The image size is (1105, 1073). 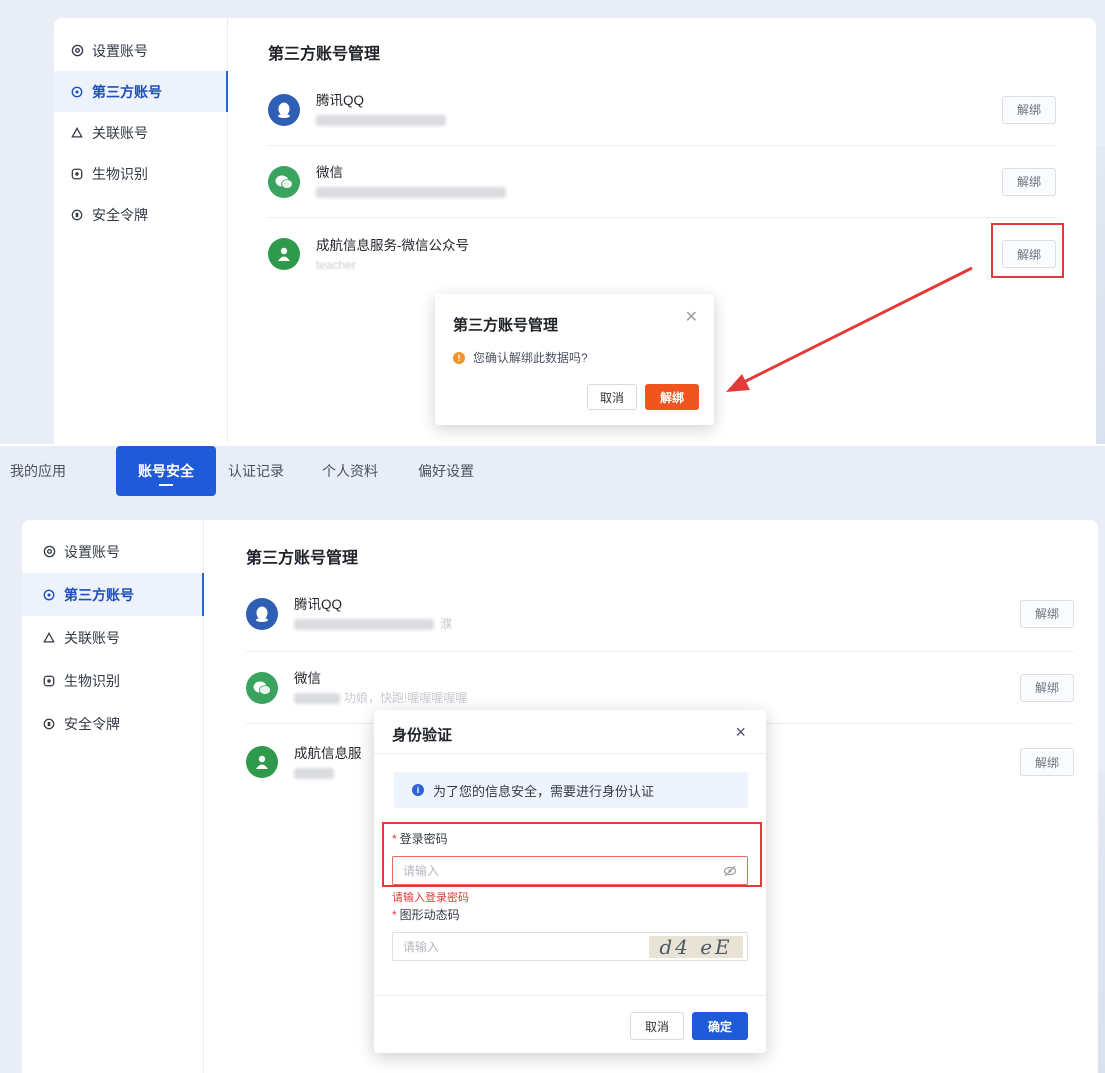 What do you see at coordinates (446, 471) in the screenshot?
I see `tab-preferences: 偏好设置` at bounding box center [446, 471].